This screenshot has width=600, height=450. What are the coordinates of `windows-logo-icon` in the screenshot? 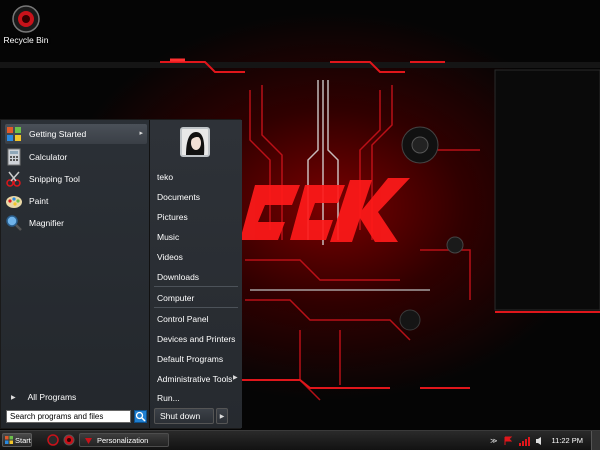 It's located at (9, 440).